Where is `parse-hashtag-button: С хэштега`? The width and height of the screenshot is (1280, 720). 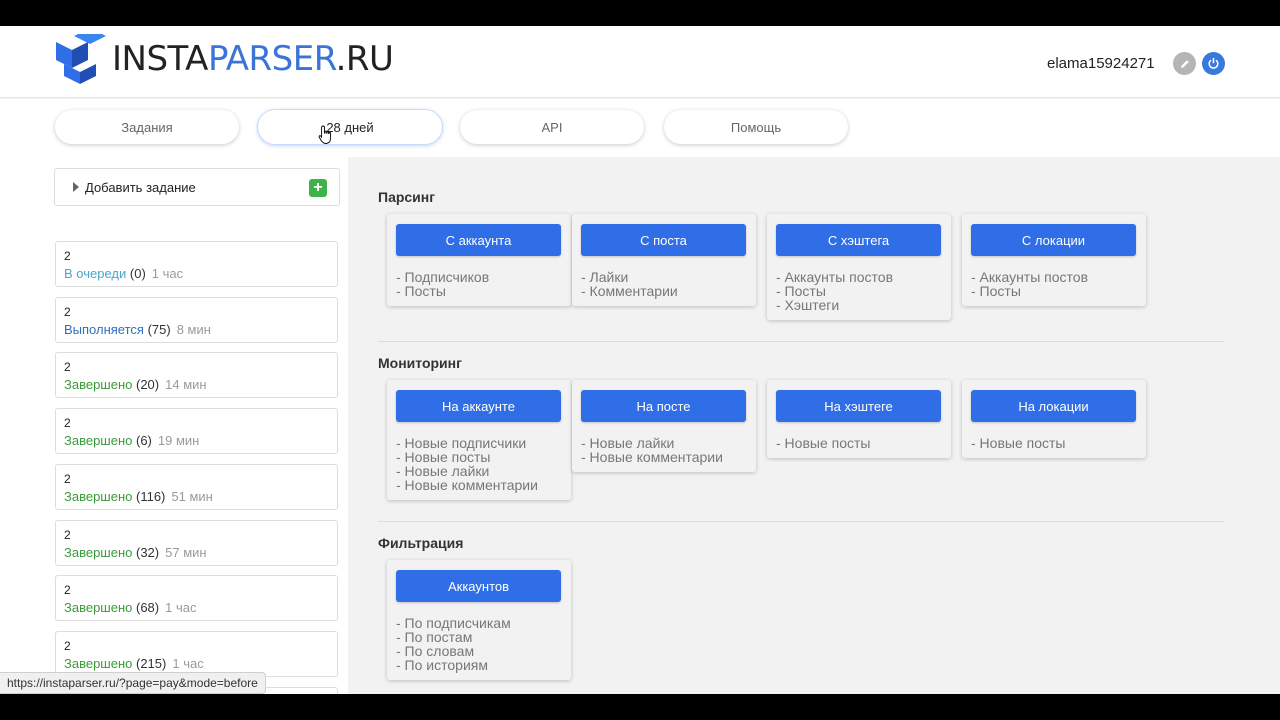
parse-hashtag-button: С хэштега is located at coordinates (858, 240).